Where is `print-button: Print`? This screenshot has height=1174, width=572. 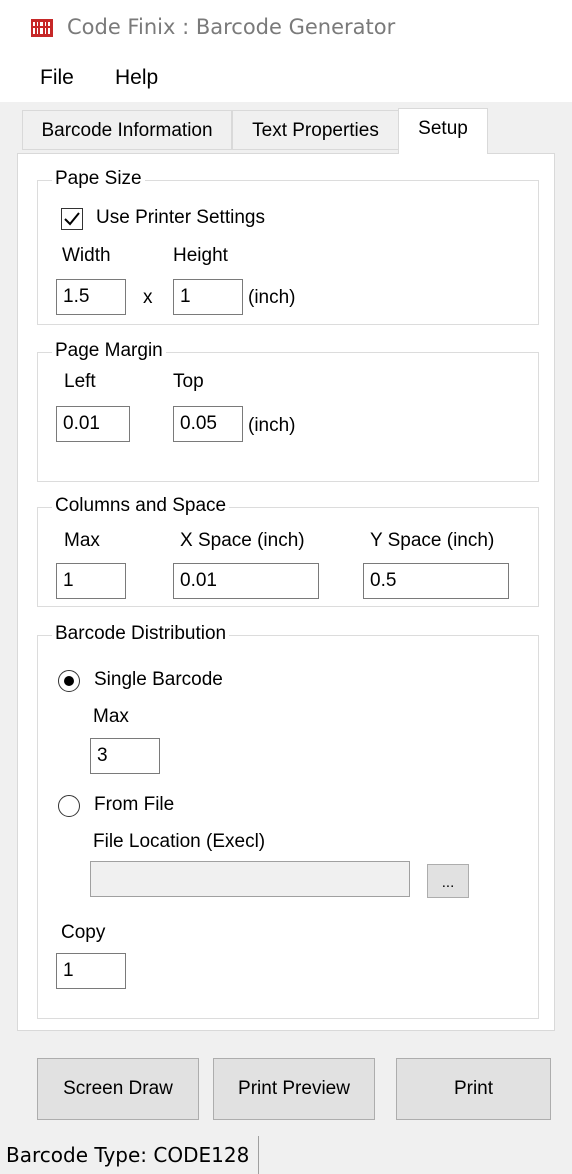
print-button: Print is located at coordinates (473, 1089).